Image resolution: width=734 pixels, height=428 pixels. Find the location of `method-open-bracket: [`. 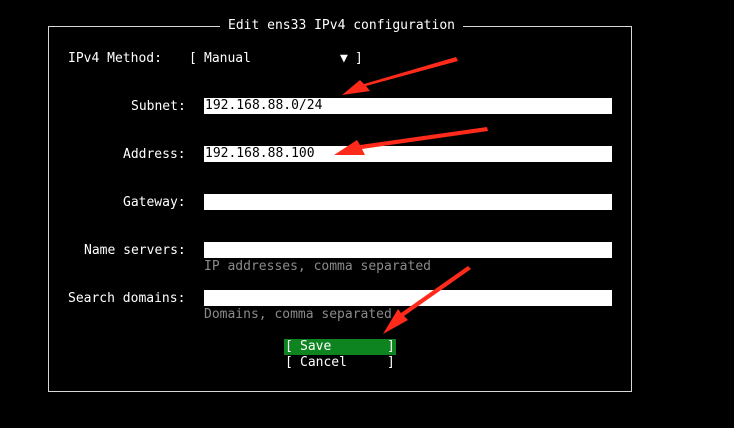

method-open-bracket: [ is located at coordinates (193, 58).